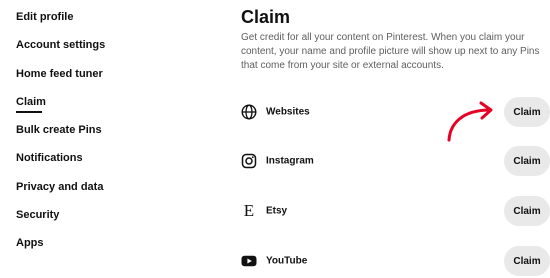  Describe the element at coordinates (266, 17) in the screenshot. I see `page-title: Claim` at that location.